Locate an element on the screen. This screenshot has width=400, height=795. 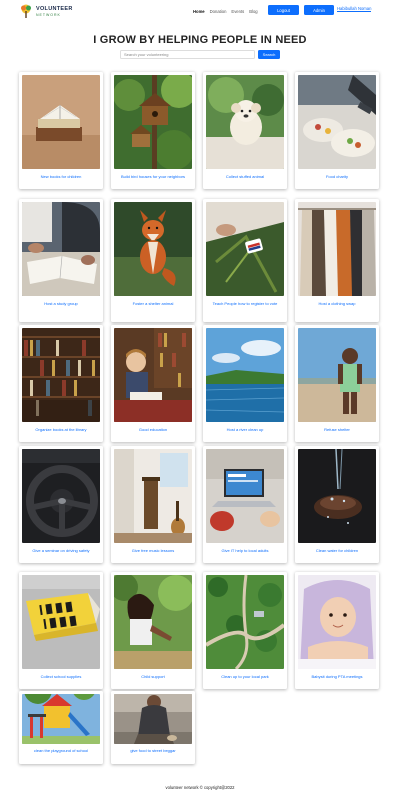
water-hands-photo is located at coordinates (337, 496).